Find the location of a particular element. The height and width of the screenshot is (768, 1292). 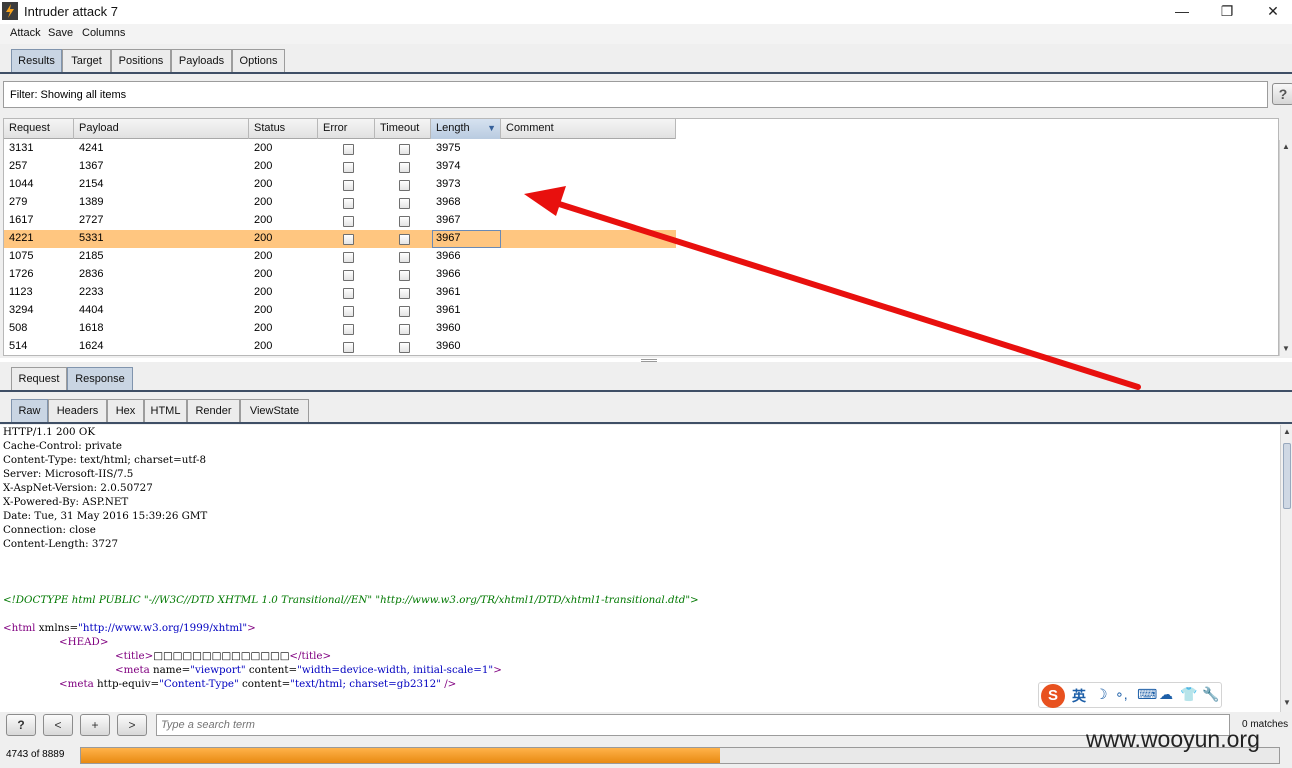

annotation-arrow-head is located at coordinates (545, 201).